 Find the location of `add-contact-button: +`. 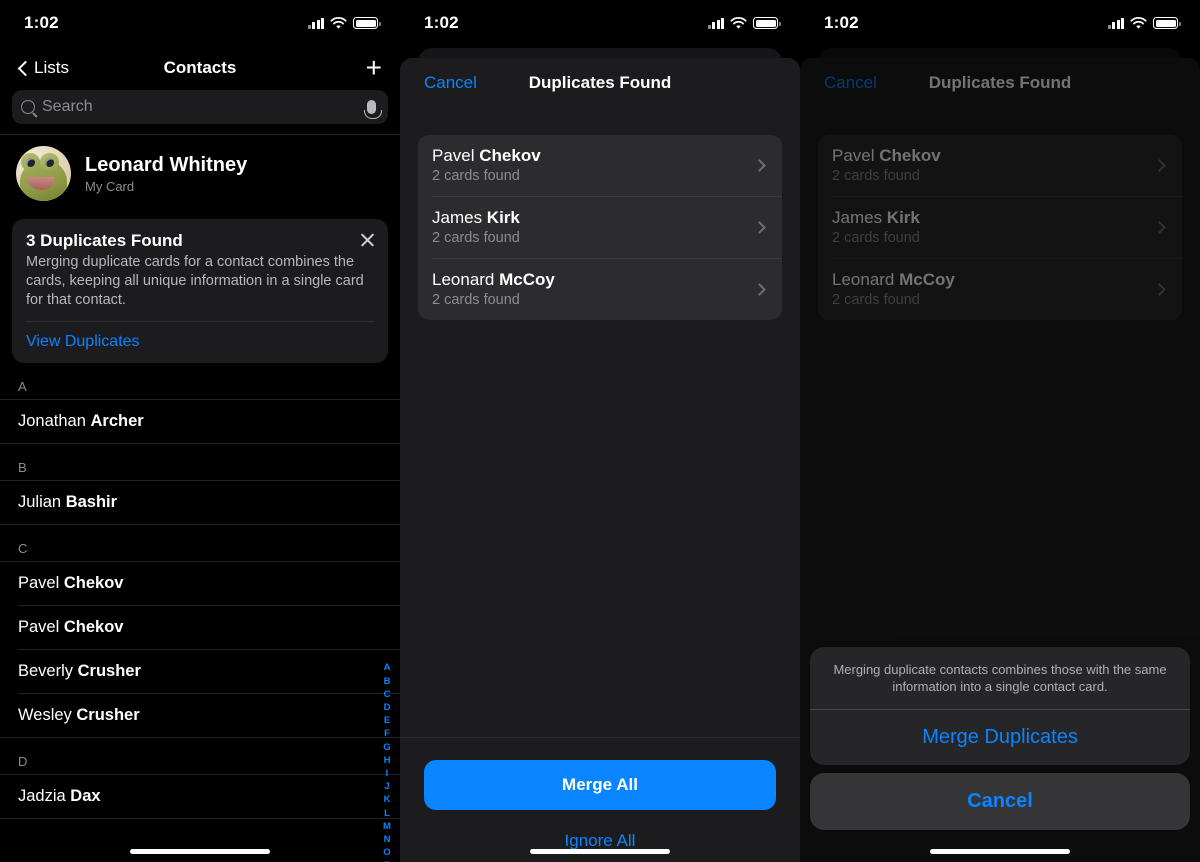

add-contact-button: + is located at coordinates (374, 68).